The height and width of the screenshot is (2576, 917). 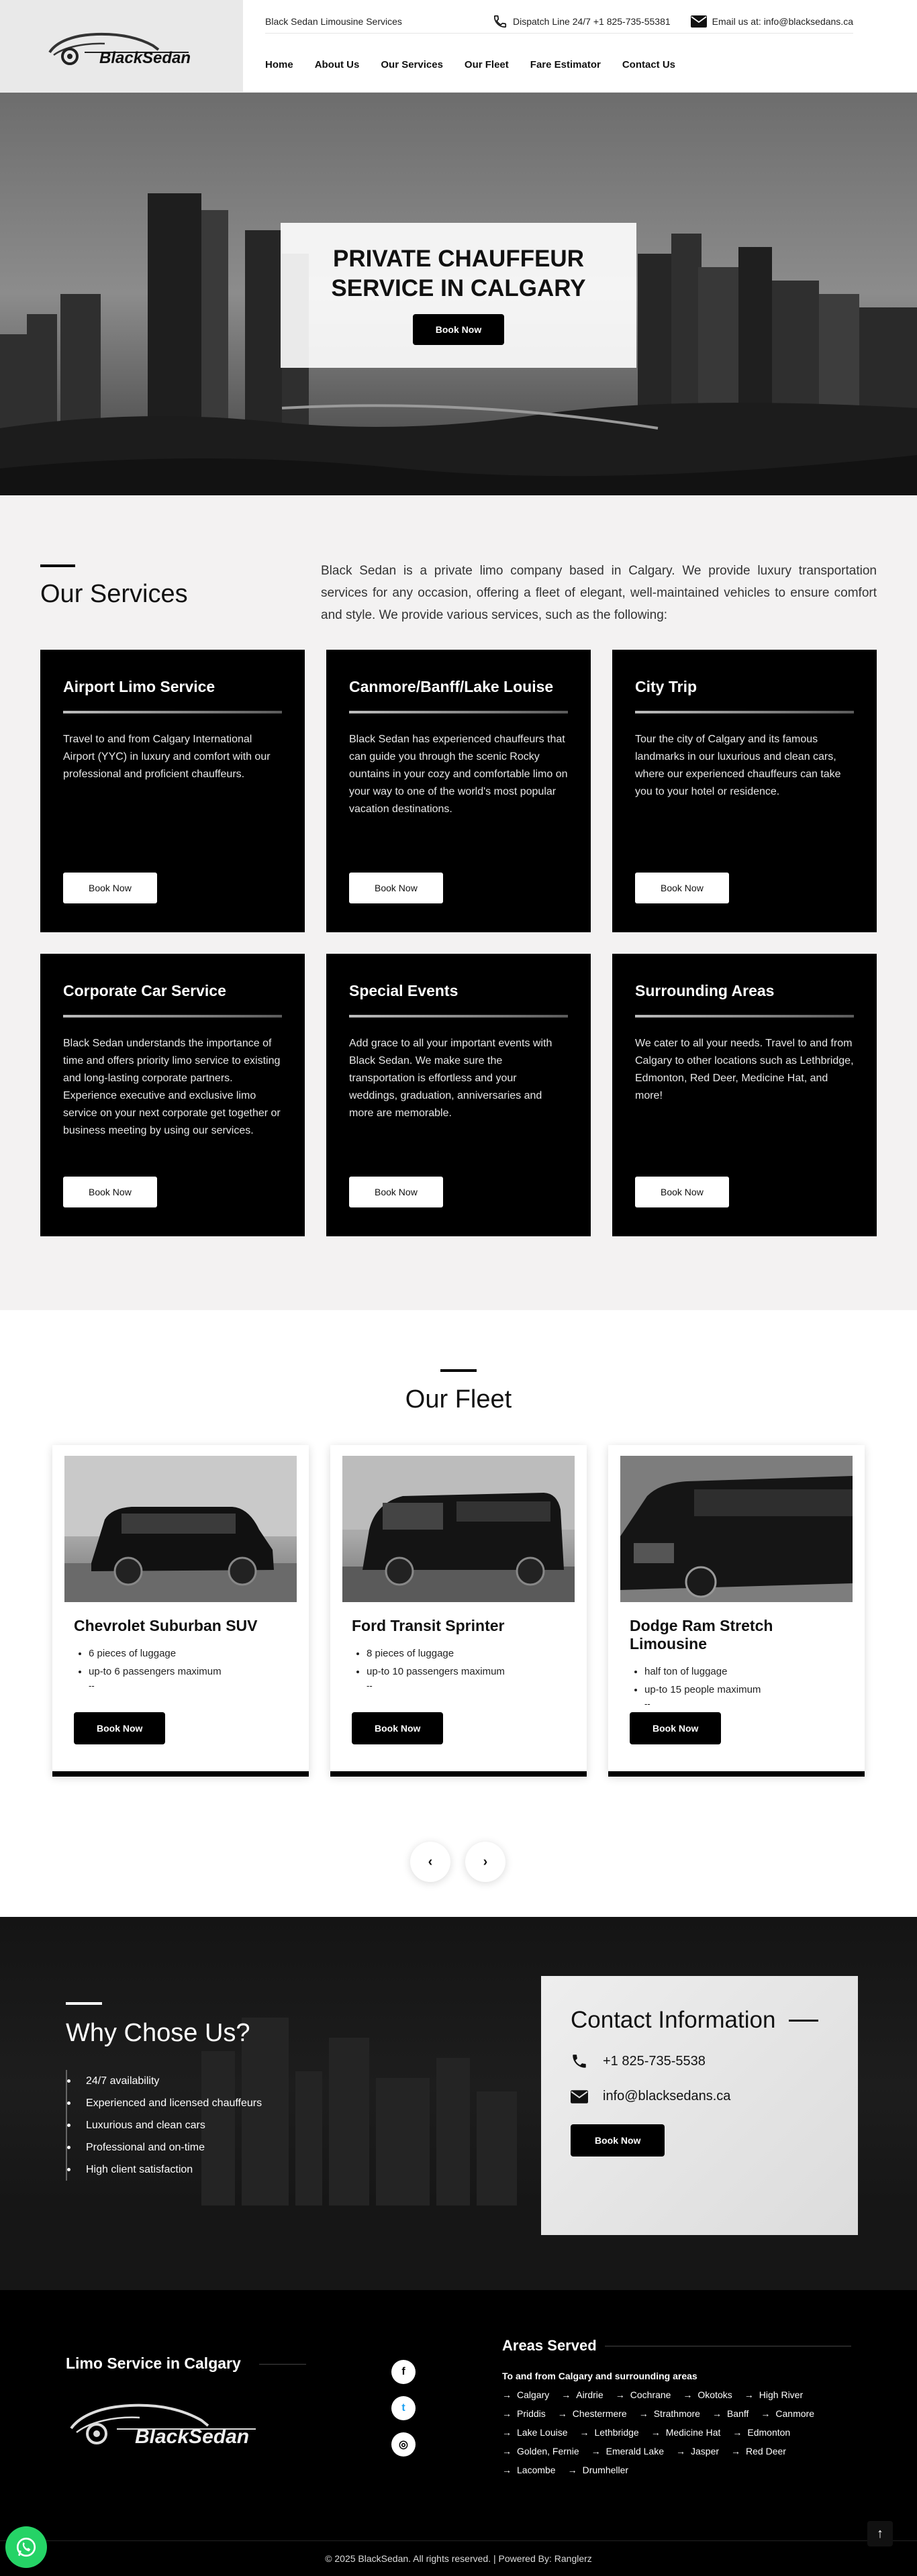 What do you see at coordinates (458, 273) in the screenshot?
I see `hero-title: PRIVATE CHAUFFEUR SERVICE IN CALGARY` at bounding box center [458, 273].